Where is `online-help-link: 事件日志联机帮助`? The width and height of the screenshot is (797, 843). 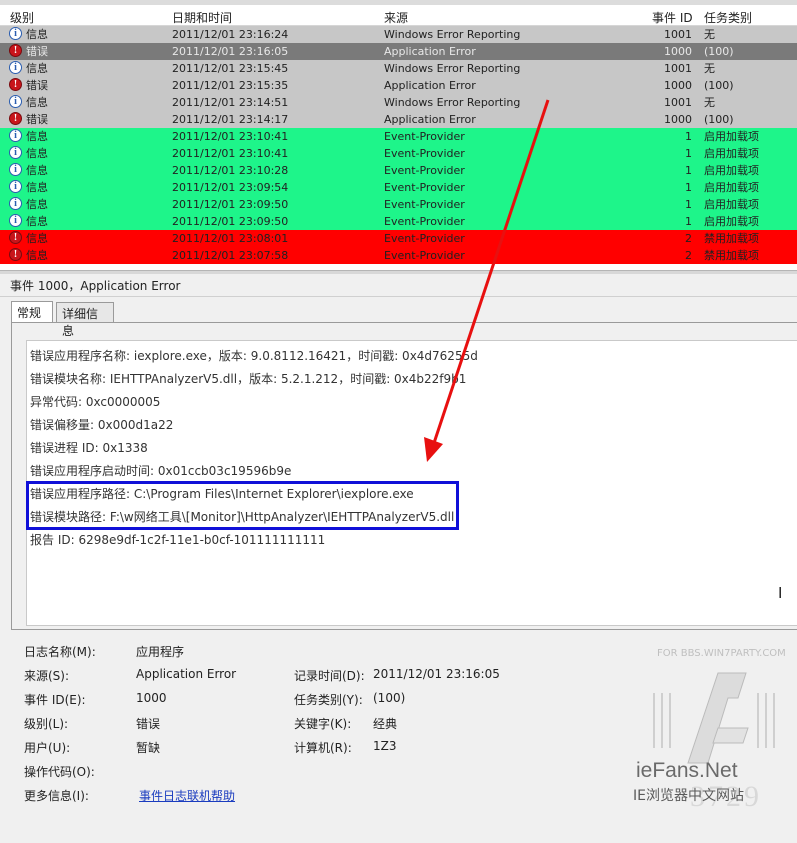
online-help-link: 事件日志联机帮助 is located at coordinates (187, 795).